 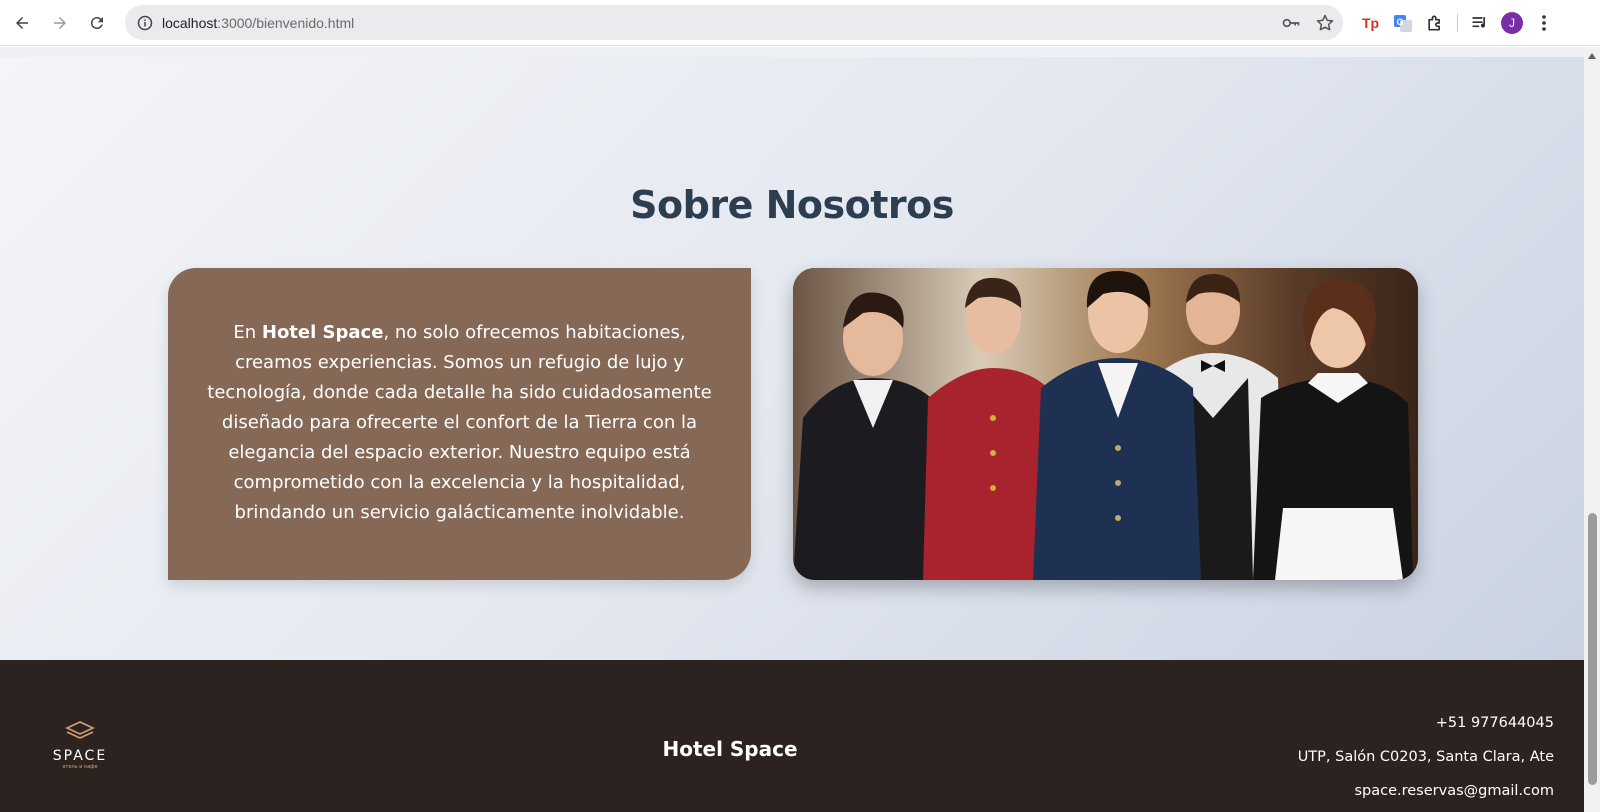 What do you see at coordinates (1291, 23) in the screenshot?
I see `key-icon` at bounding box center [1291, 23].